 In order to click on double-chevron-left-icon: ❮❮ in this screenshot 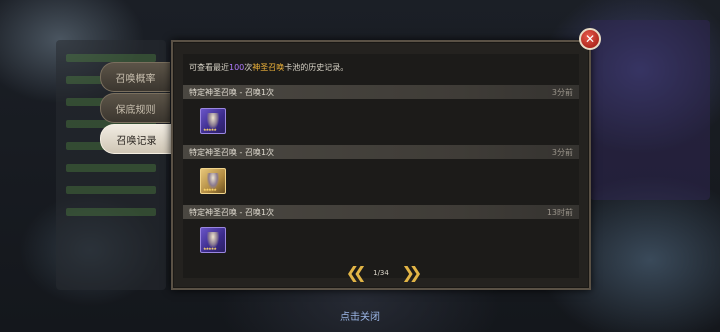, I will do `click(355, 273)`.